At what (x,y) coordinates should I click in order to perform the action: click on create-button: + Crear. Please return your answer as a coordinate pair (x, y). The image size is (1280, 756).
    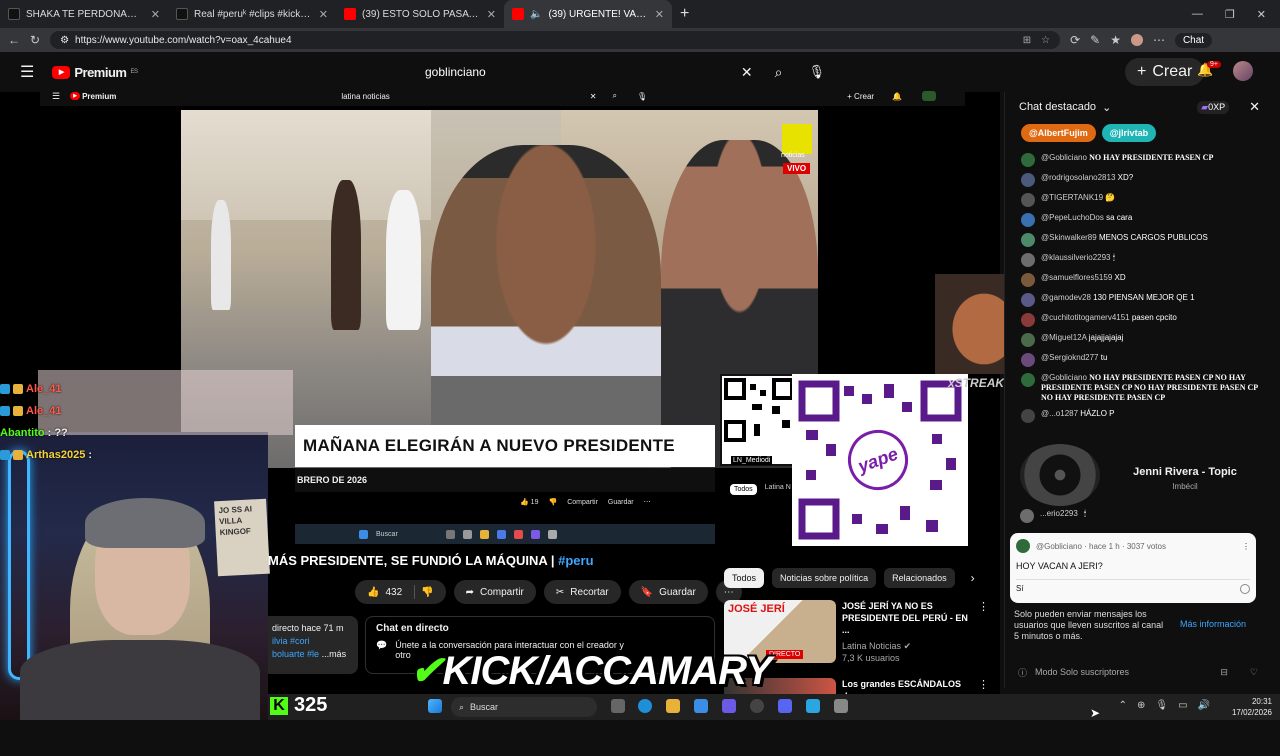
    Looking at the image, I should click on (1165, 72).